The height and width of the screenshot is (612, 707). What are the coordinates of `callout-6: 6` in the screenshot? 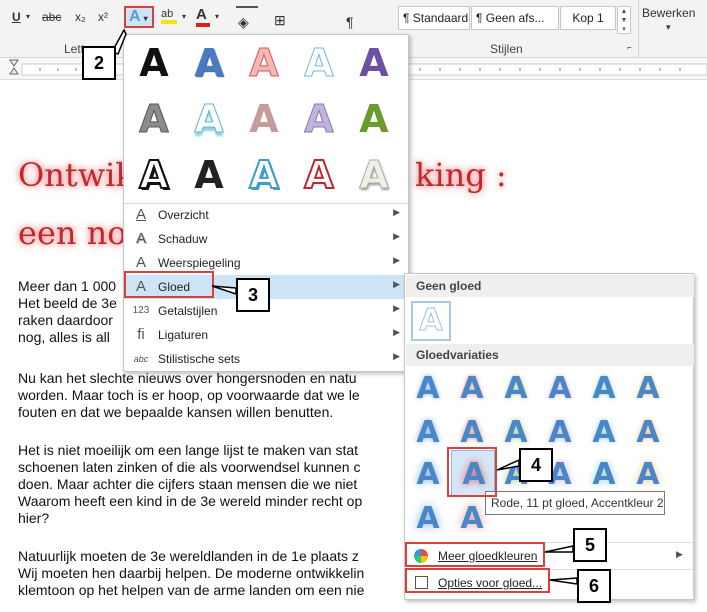 It's located at (594, 586).